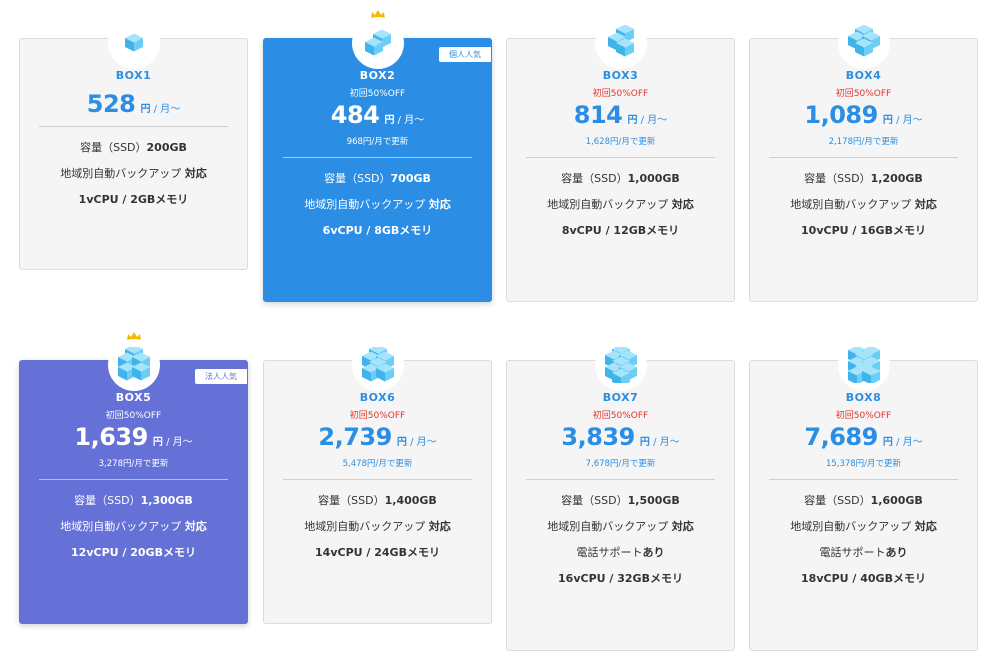 The image size is (998, 671). I want to click on spec-row: 14vCPU / 24GBメモリ, so click(377, 552).